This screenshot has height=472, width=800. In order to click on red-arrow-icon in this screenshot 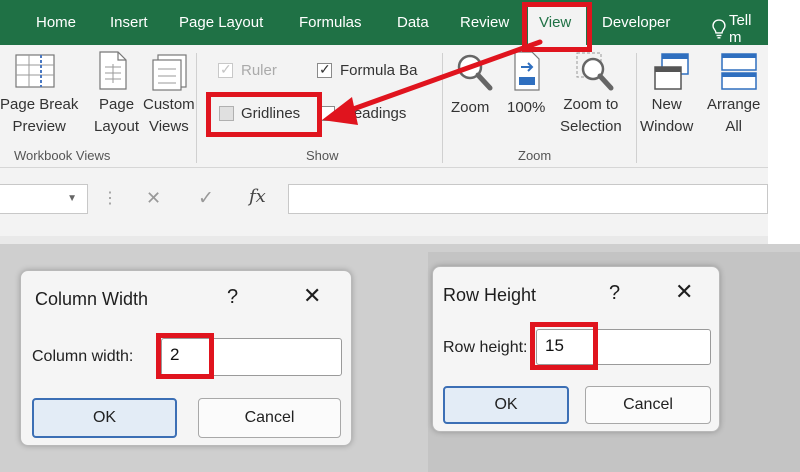, I will do `click(432, 82)`.